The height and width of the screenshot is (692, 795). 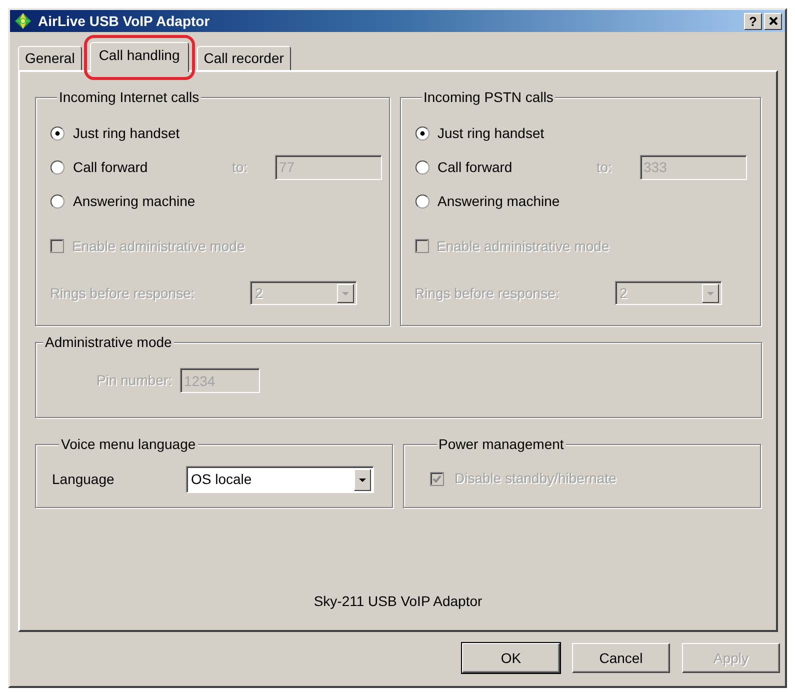 What do you see at coordinates (84, 479) in the screenshot?
I see `language-label: Language` at bounding box center [84, 479].